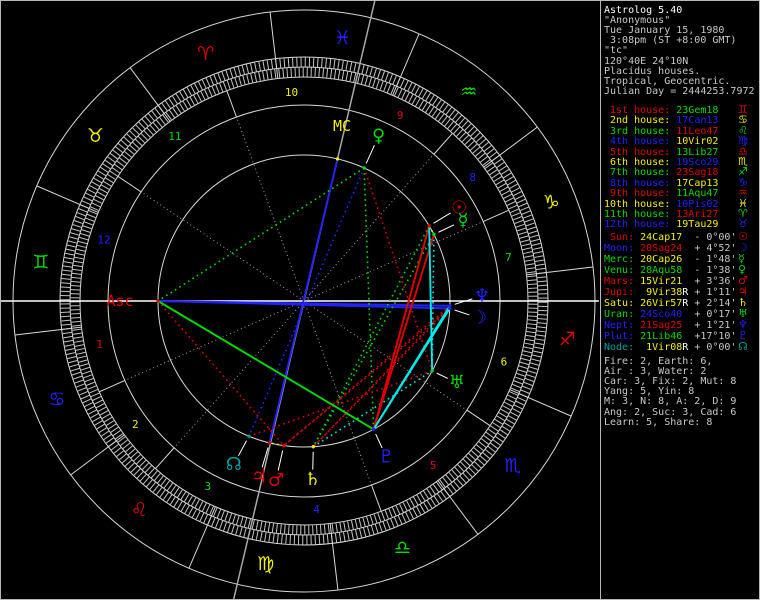 The width and height of the screenshot is (760, 600). What do you see at coordinates (670, 336) in the screenshot?
I see `planet-row: Plut: 21Lib46 +17°10'` at bounding box center [670, 336].